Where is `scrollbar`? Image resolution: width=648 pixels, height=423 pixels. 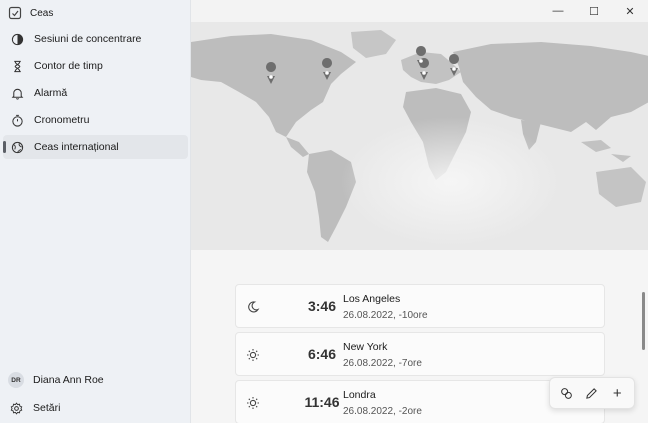
scrollbar is located at coordinates (643, 321).